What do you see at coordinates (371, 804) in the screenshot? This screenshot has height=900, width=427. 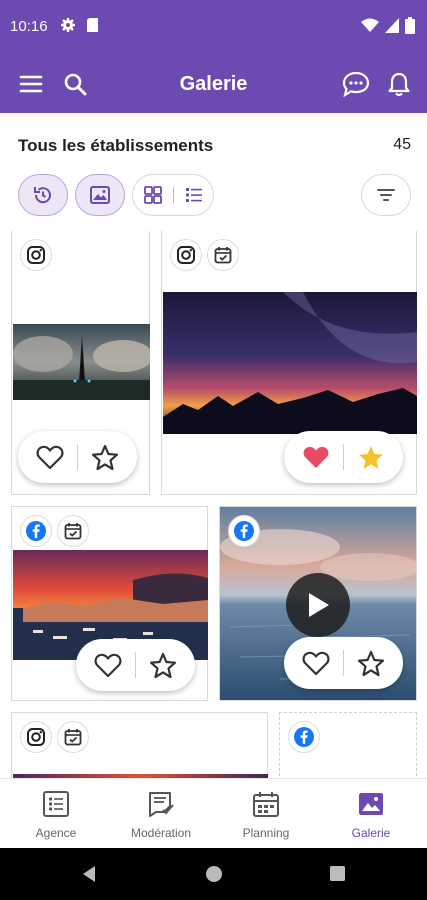 I see `gallery-icon` at bounding box center [371, 804].